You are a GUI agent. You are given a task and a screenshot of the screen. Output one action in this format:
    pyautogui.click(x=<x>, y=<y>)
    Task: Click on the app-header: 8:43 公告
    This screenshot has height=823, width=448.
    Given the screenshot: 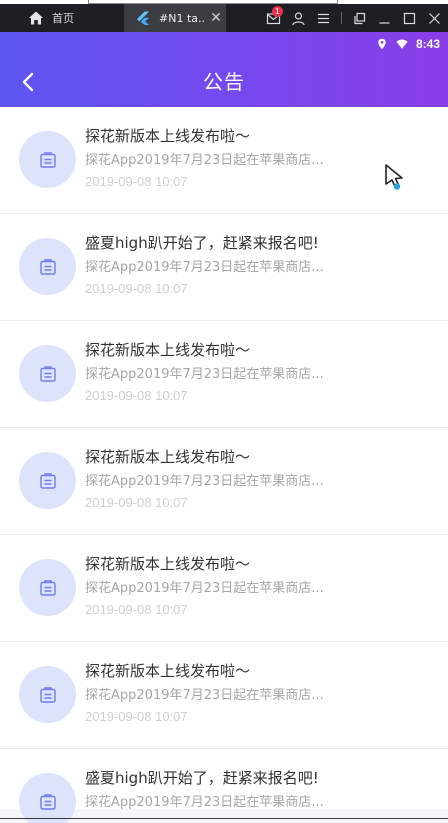 What is the action you would take?
    pyautogui.click(x=224, y=69)
    